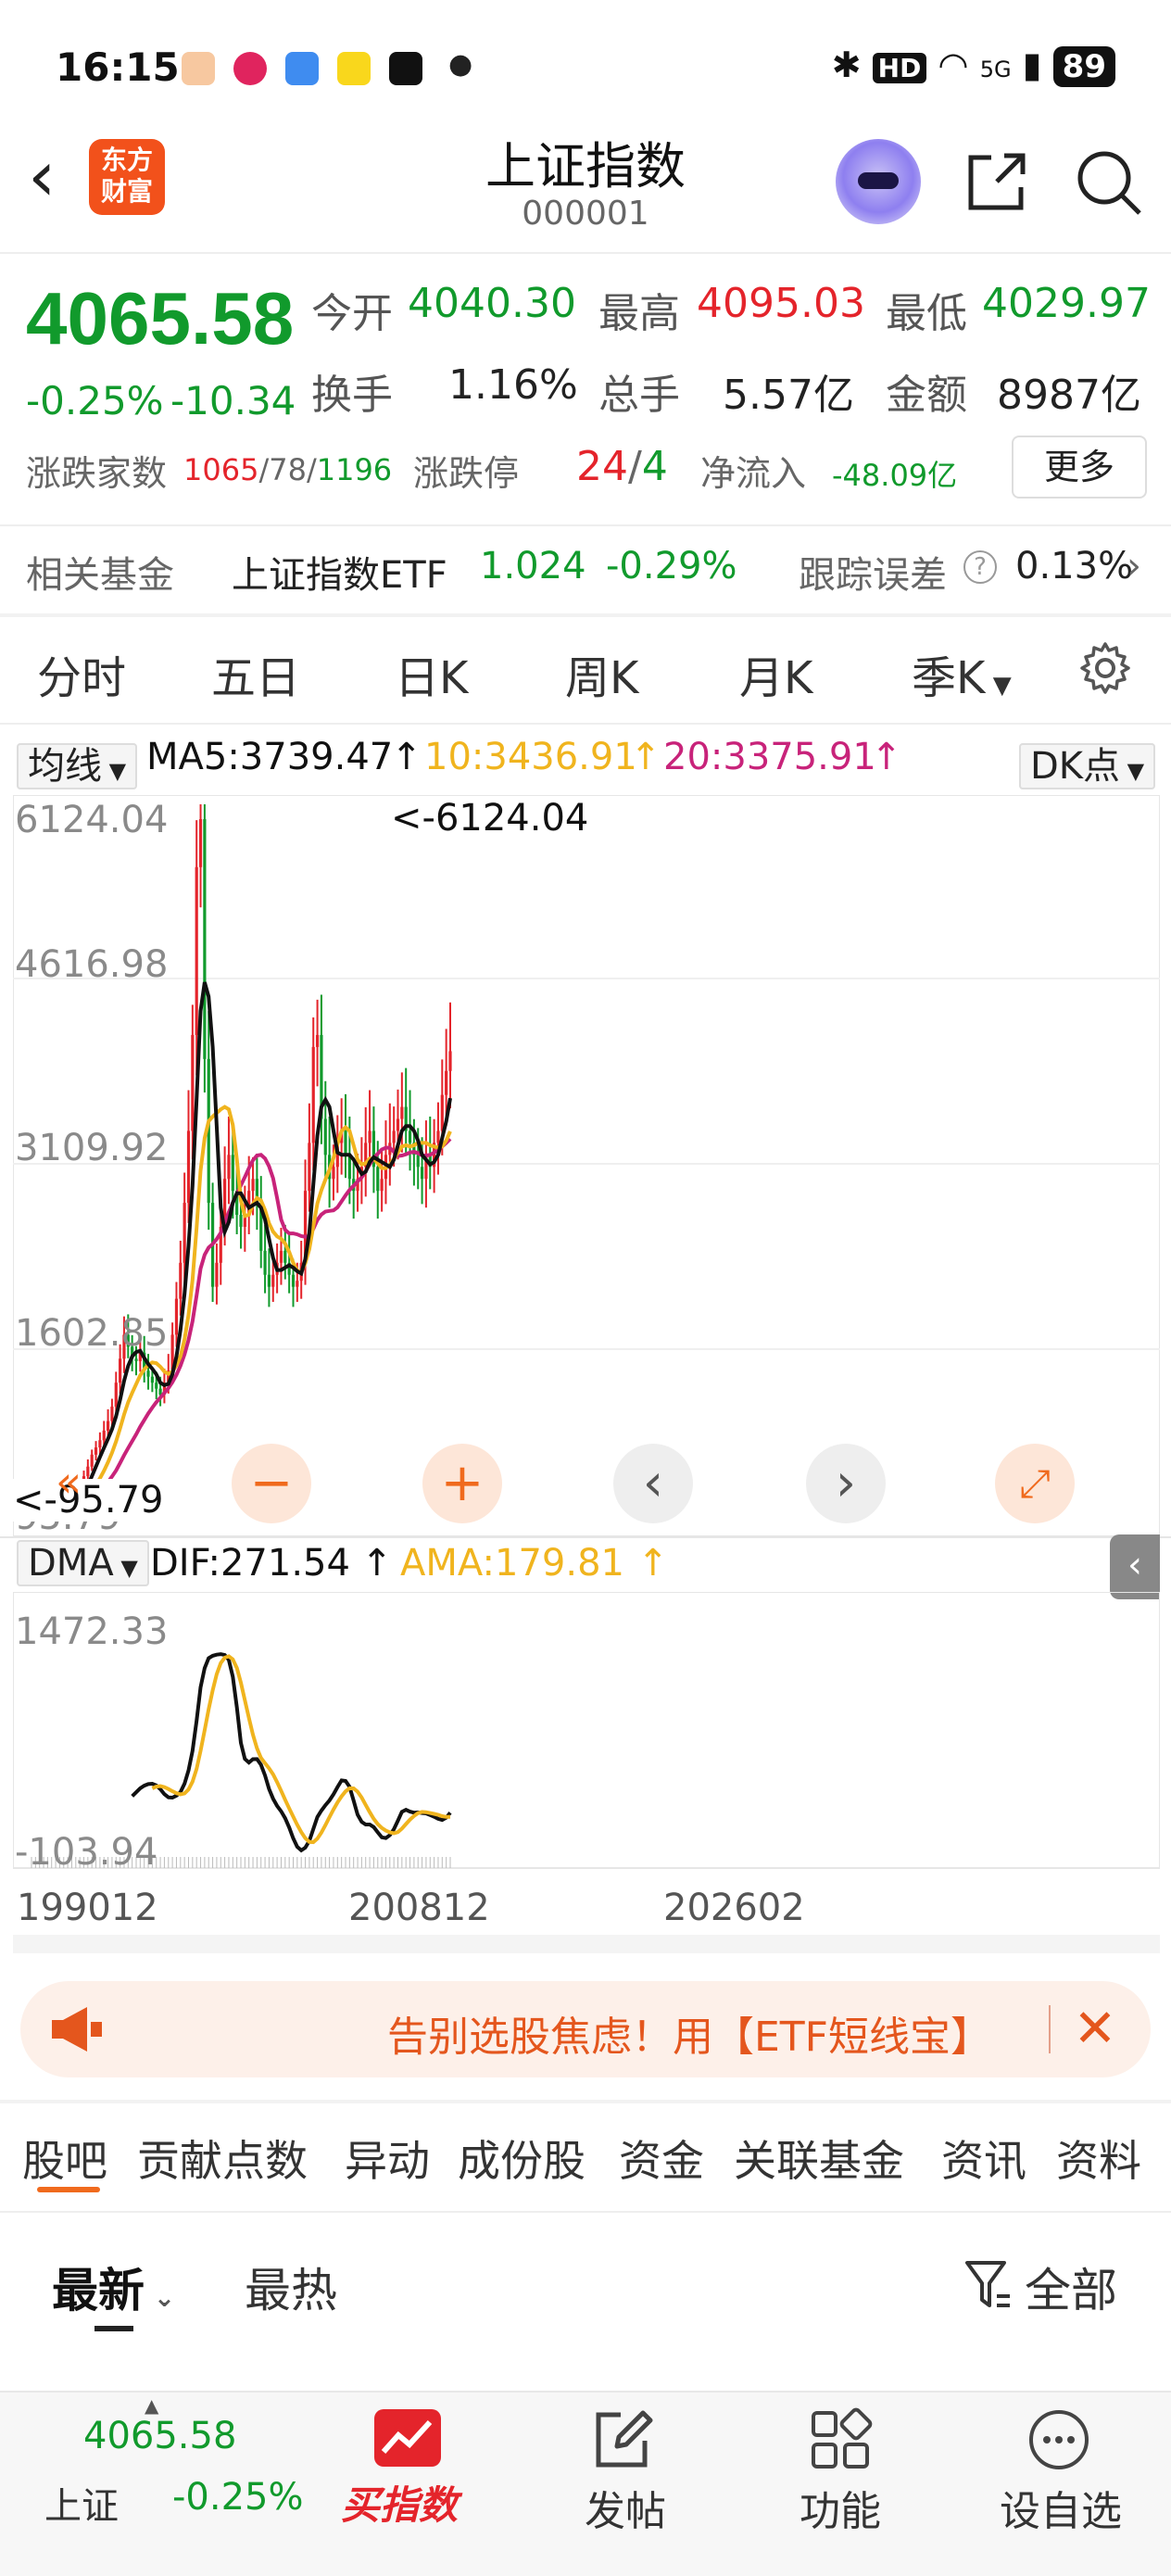 The width and height of the screenshot is (1171, 2576). What do you see at coordinates (400, 2502) in the screenshot?
I see `buy-index-label: 买指数` at bounding box center [400, 2502].